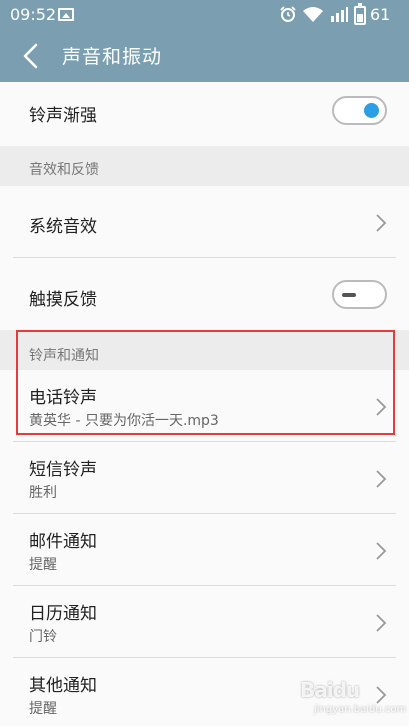  I want to click on app-bar: 声音和振动, so click(204, 56).